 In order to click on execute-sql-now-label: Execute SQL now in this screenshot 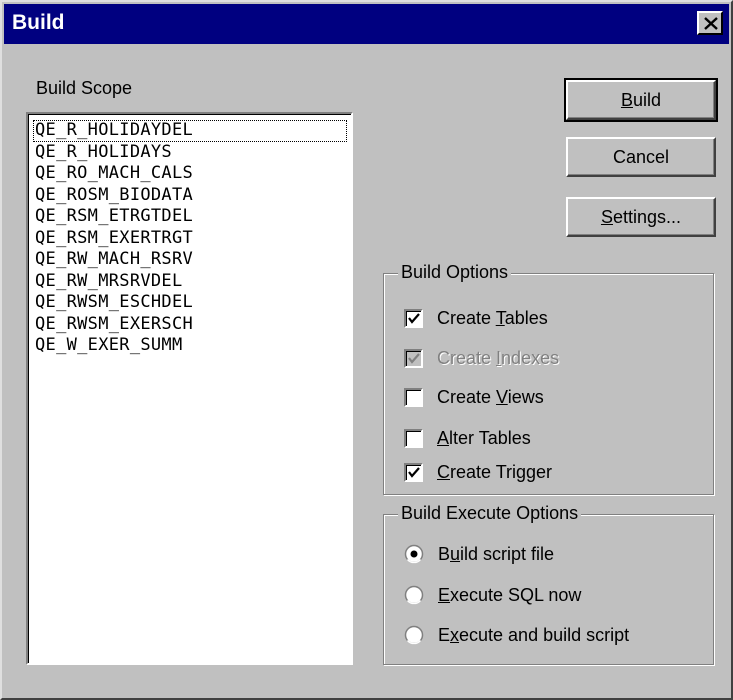, I will do `click(510, 594)`.